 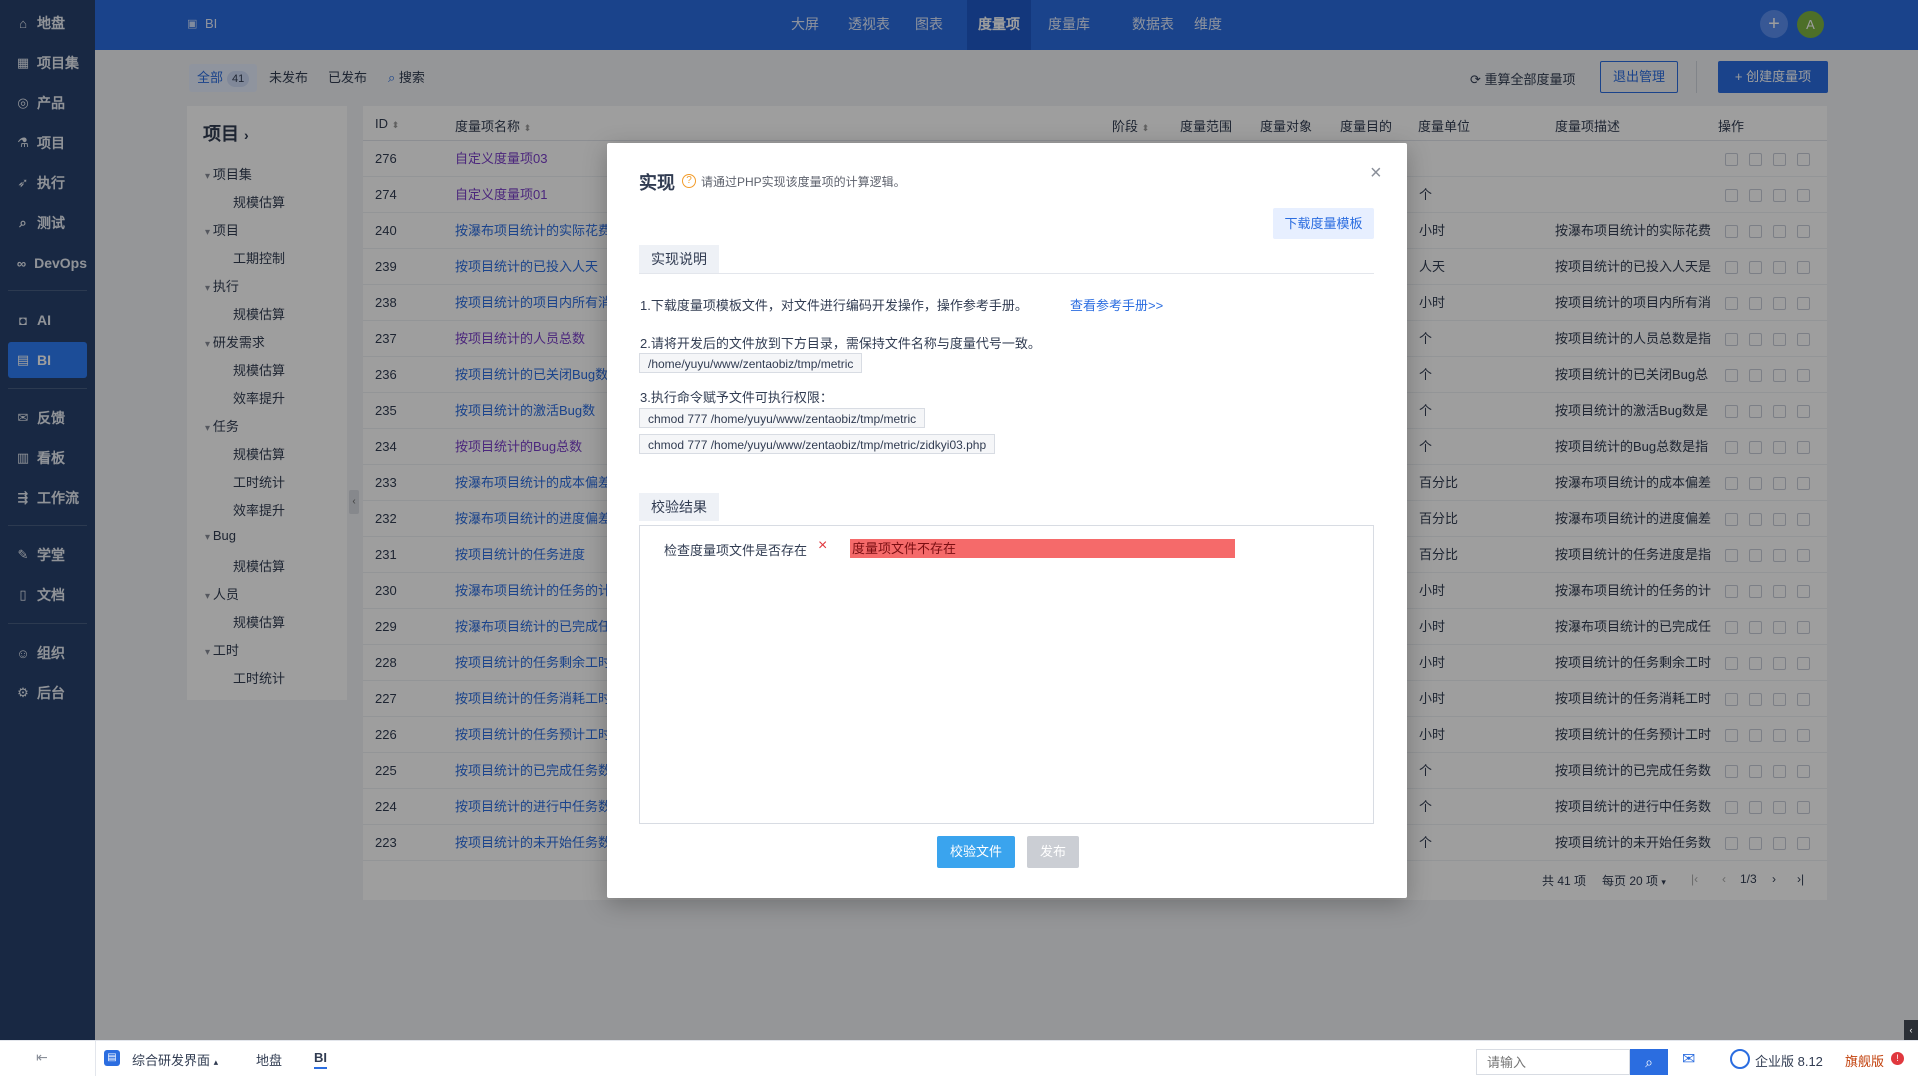 I want to click on target-path: /home/yuyu/www/zentaobiz/tmp/metric, so click(x=751, y=363).